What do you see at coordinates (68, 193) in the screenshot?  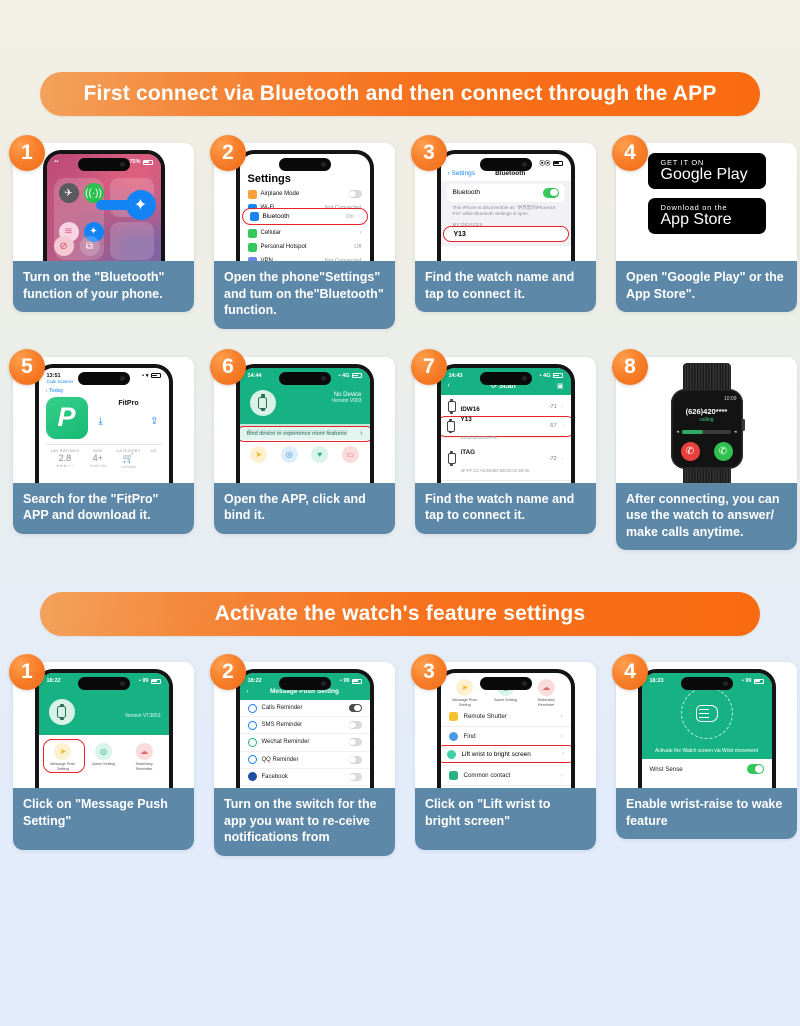 I see `airplane-icon: ✈` at bounding box center [68, 193].